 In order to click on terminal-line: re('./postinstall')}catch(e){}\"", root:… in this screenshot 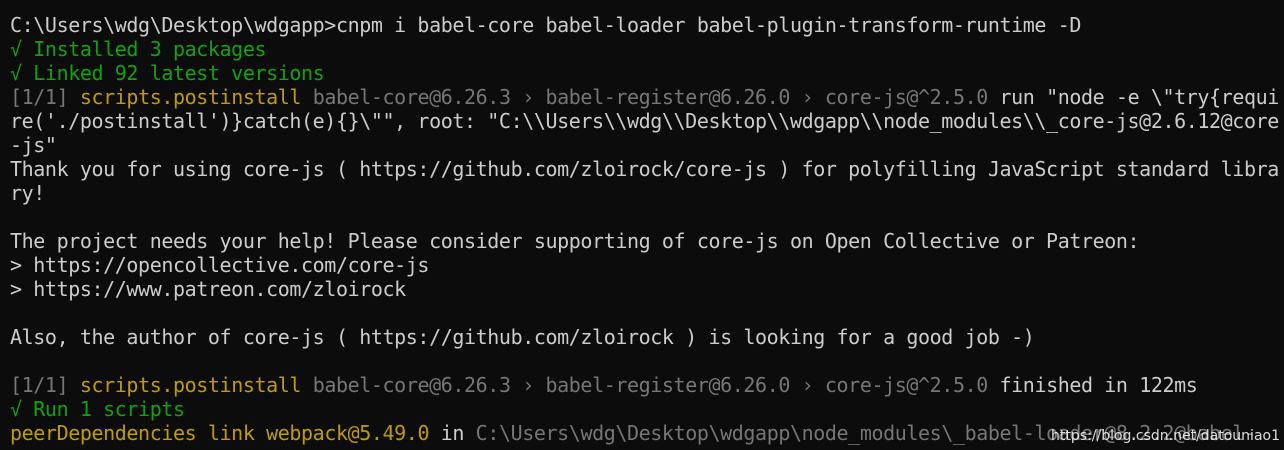, I will do `click(647, 121)`.